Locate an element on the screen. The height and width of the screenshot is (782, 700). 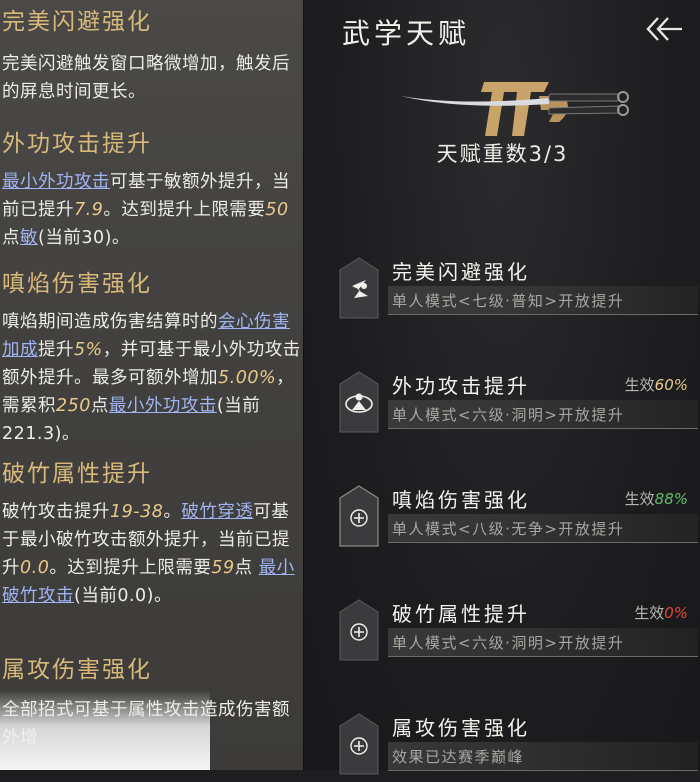
section-text-perfect-dodge: 完美闪避触发窗口略微增加，触发后的屏息时间更长。 is located at coordinates (146, 78).